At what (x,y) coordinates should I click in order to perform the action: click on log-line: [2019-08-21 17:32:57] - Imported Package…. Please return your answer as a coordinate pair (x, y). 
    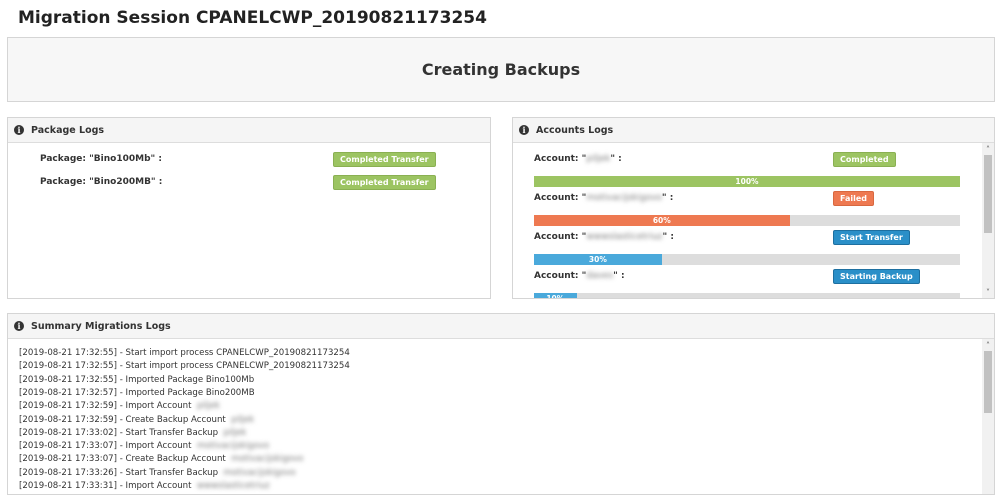
    Looking at the image, I should click on (138, 393).